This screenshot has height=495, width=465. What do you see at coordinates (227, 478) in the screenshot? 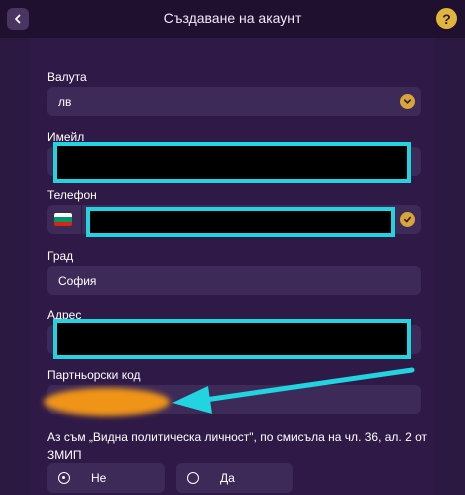
I see `pep-option-yes-label: Да` at bounding box center [227, 478].